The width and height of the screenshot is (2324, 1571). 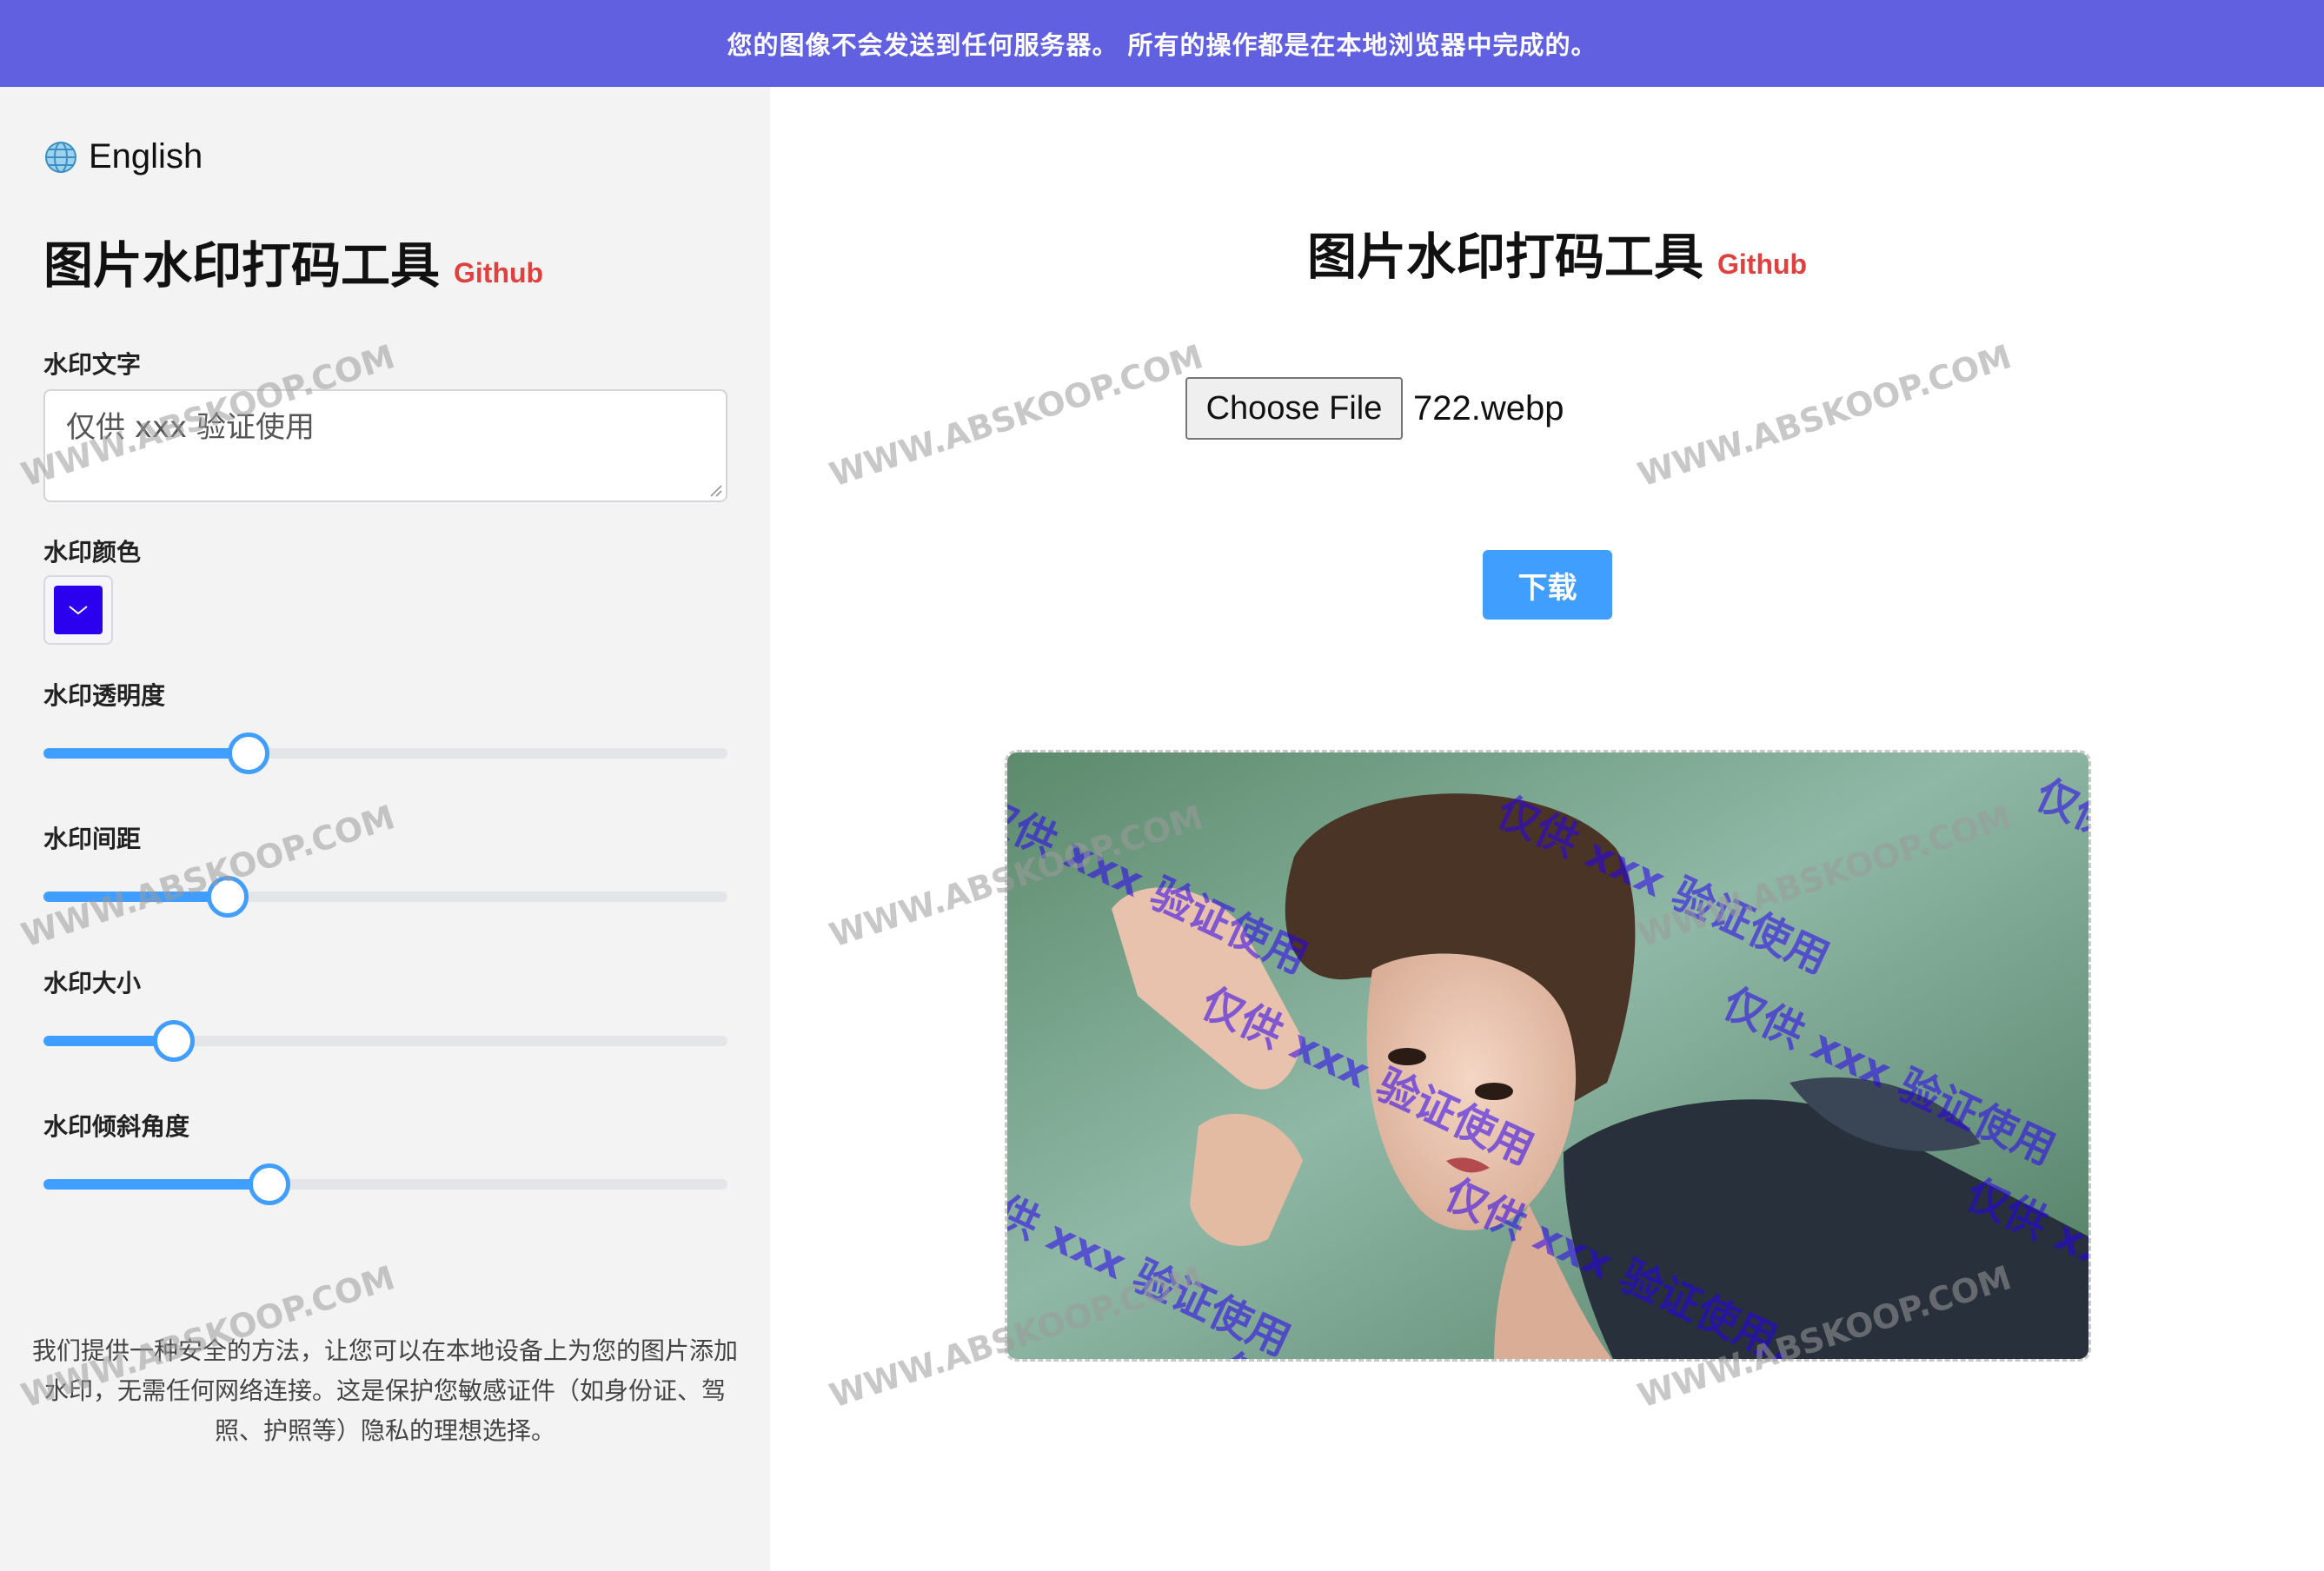 What do you see at coordinates (499, 273) in the screenshot?
I see `sidebar-github-link: Github` at bounding box center [499, 273].